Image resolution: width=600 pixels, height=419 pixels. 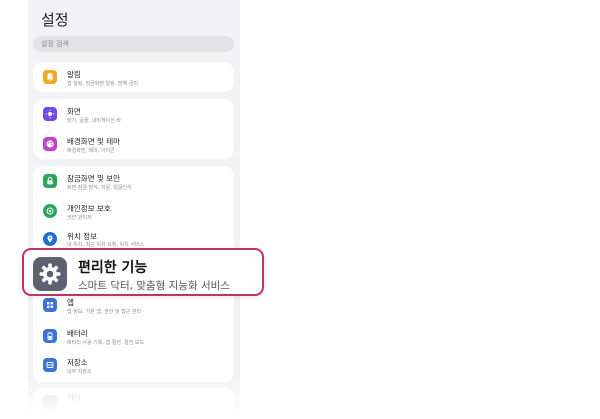 I want to click on palette-icon, so click(x=50, y=144).